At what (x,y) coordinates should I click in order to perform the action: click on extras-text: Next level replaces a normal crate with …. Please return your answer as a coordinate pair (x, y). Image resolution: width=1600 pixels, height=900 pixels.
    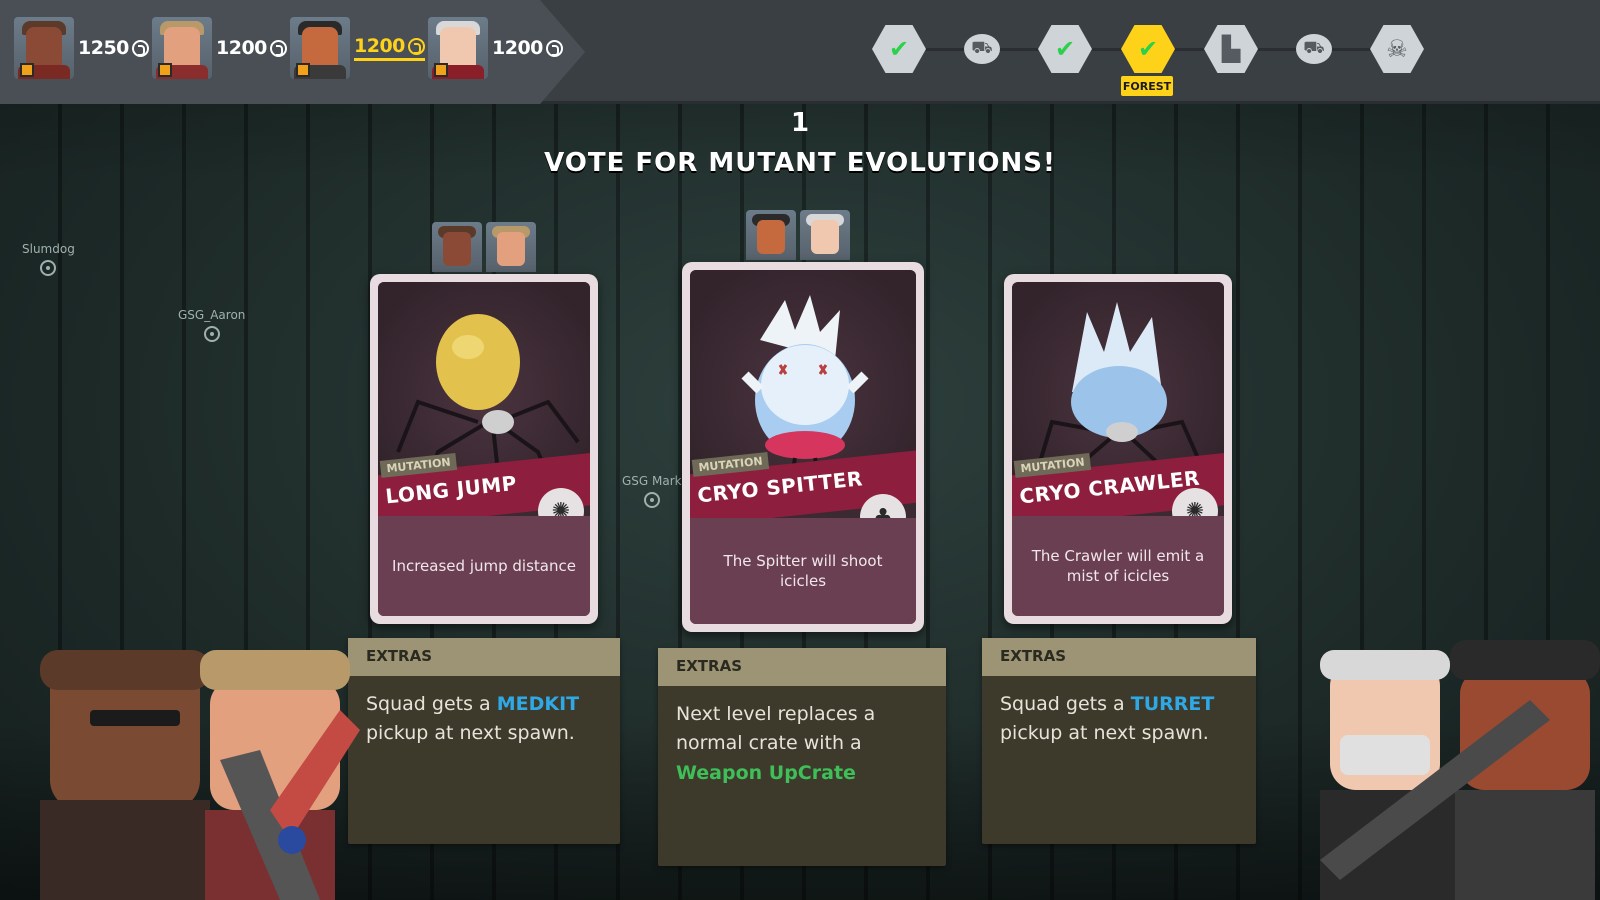
    Looking at the image, I should click on (776, 743).